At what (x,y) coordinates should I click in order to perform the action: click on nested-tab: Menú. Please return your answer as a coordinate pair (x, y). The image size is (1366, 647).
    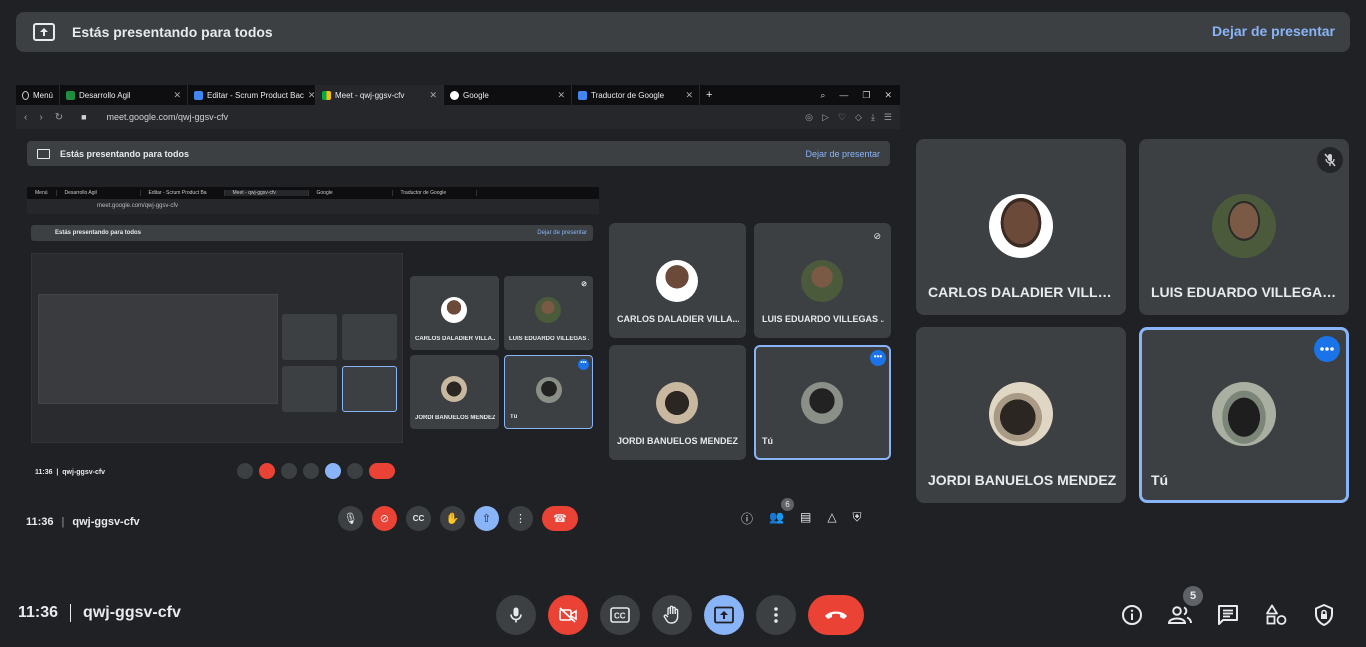
    Looking at the image, I should click on (42, 193).